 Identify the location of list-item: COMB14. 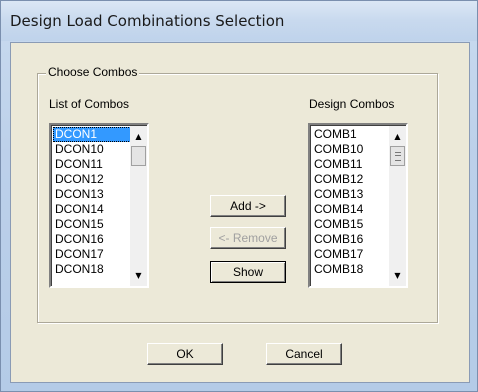
(353, 209).